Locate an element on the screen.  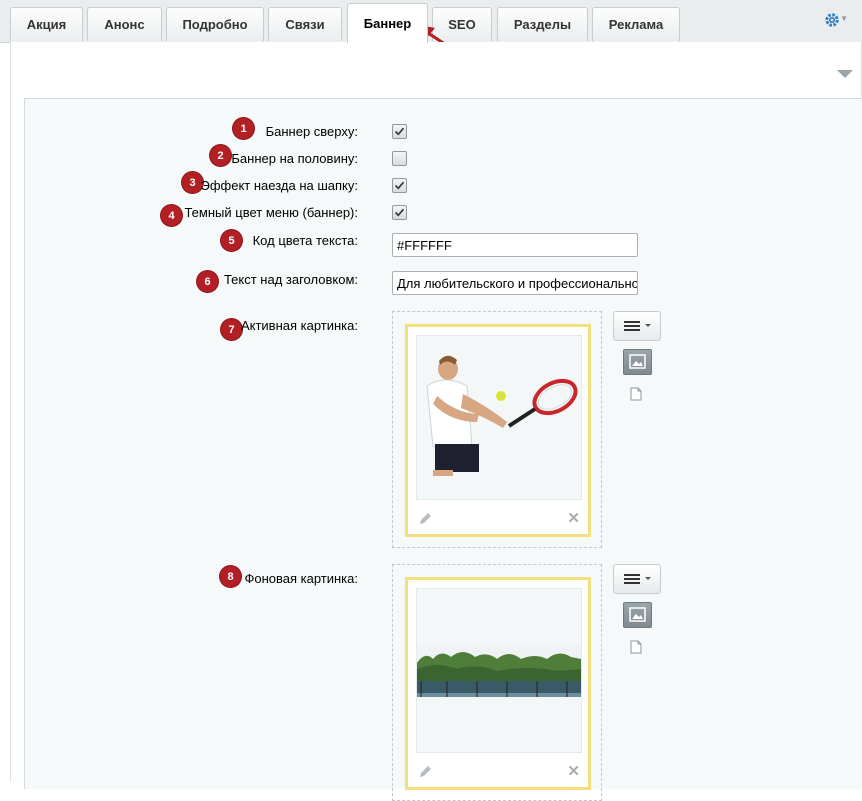
field-label: Эффект наезда на шапку: is located at coordinates (279, 185).